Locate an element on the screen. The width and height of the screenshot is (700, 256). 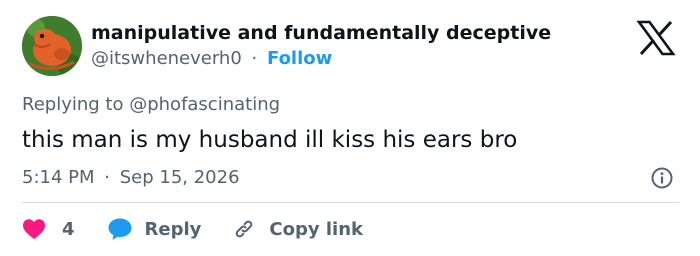
divider is located at coordinates (350, 202).